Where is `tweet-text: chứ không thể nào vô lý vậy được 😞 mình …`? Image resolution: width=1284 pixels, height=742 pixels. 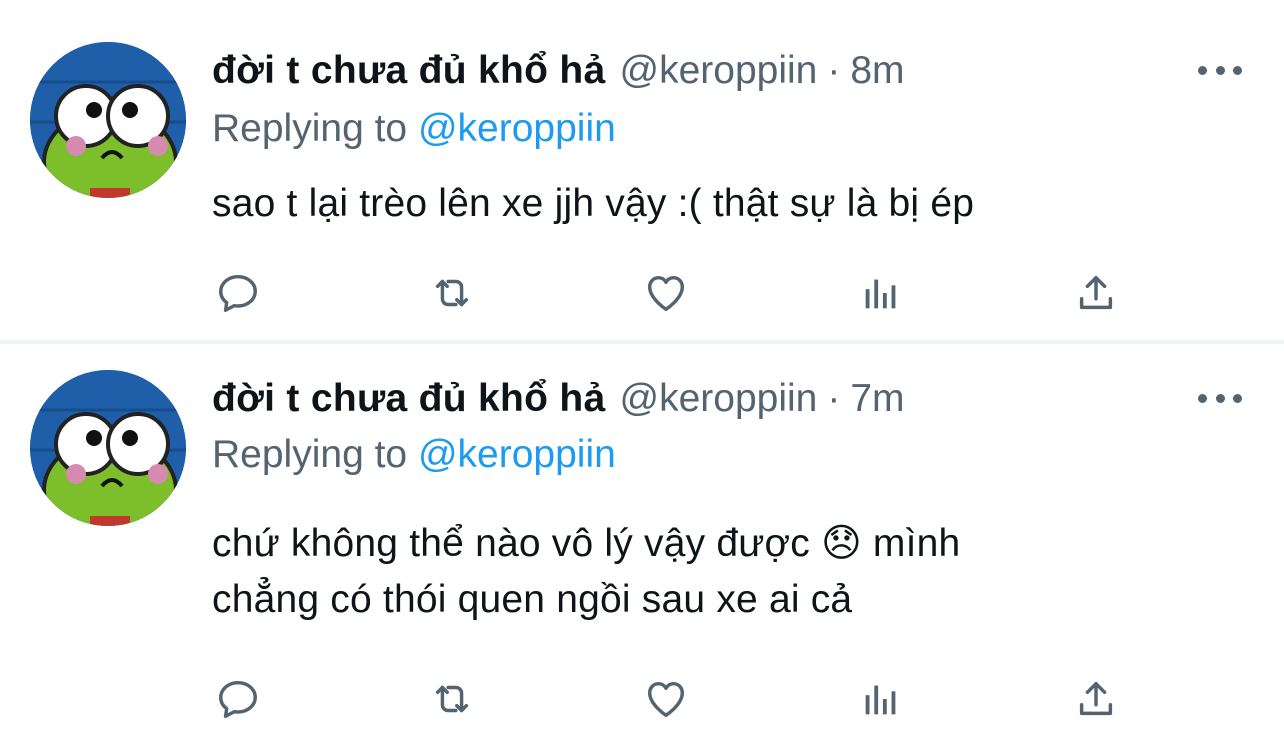 tweet-text: chứ không thể nào vô lý vậy được 😞 mình … is located at coordinates (586, 572).